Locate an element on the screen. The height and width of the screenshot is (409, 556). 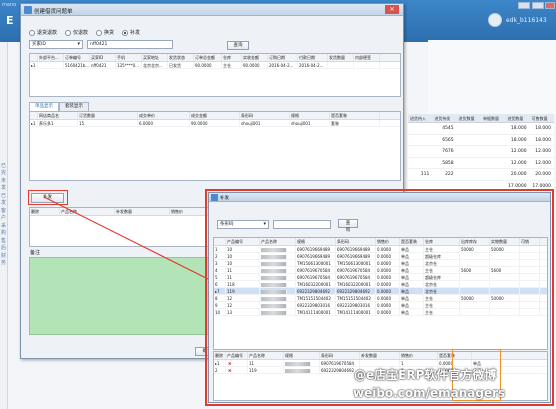
column-header: 出库库存 is located at coordinates (475, 241).